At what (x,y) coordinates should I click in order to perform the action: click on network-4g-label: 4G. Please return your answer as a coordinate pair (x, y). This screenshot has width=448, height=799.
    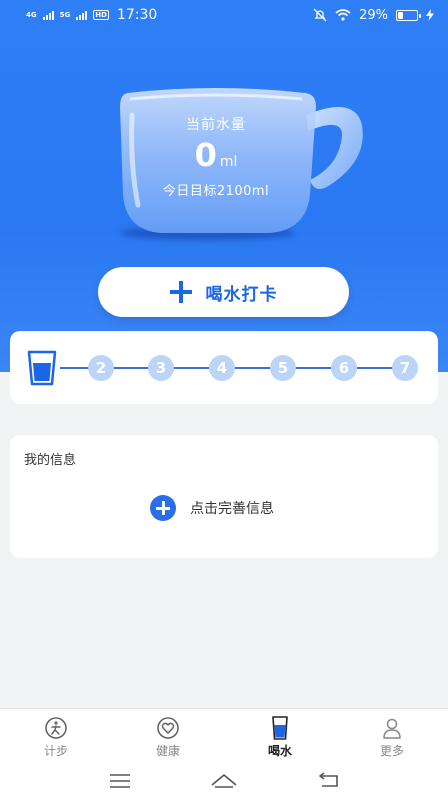
    Looking at the image, I should click on (31, 15).